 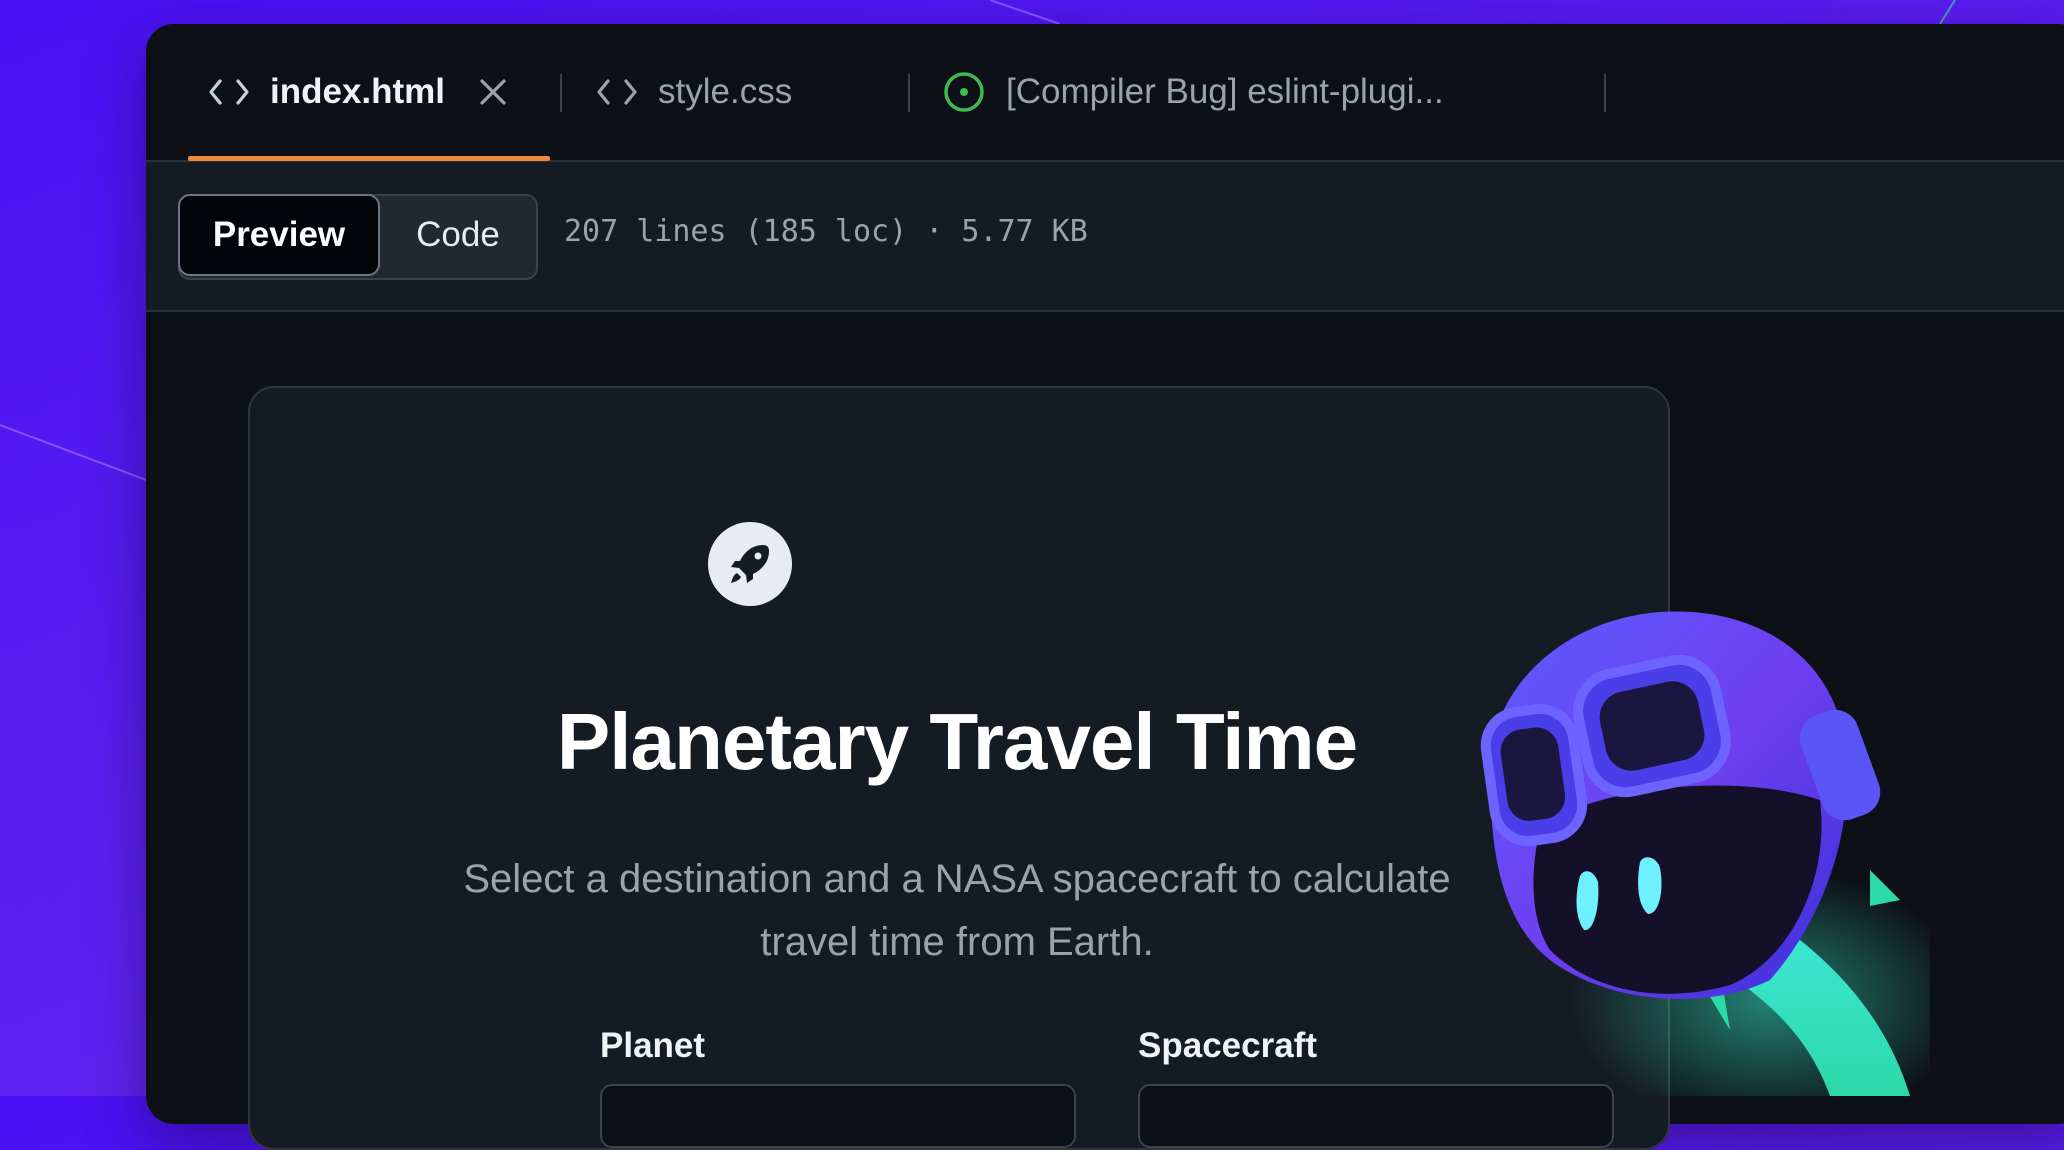 I want to click on tab-style-css: style.css, so click(x=694, y=92).